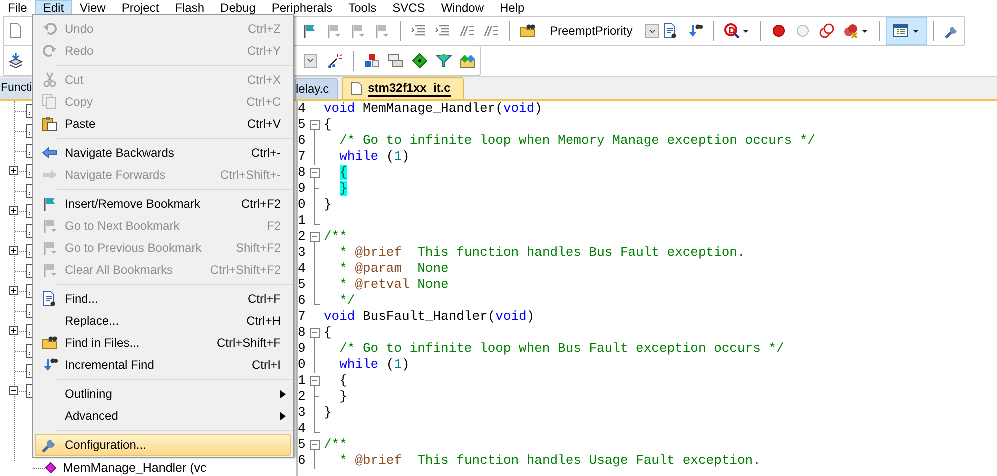 The width and height of the screenshot is (997, 476). What do you see at coordinates (335, 60) in the screenshot?
I see `wand-icon` at bounding box center [335, 60].